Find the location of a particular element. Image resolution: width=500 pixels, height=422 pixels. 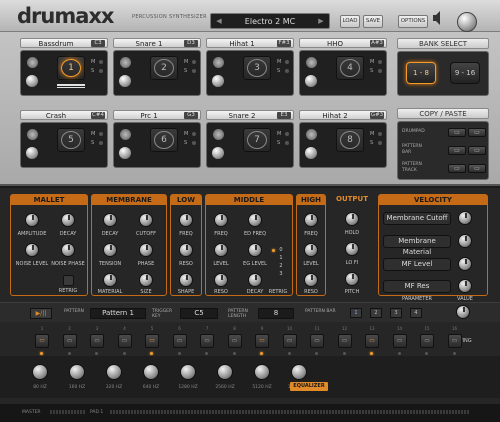

preset-next-icon: ▶ is located at coordinates (321, 21).